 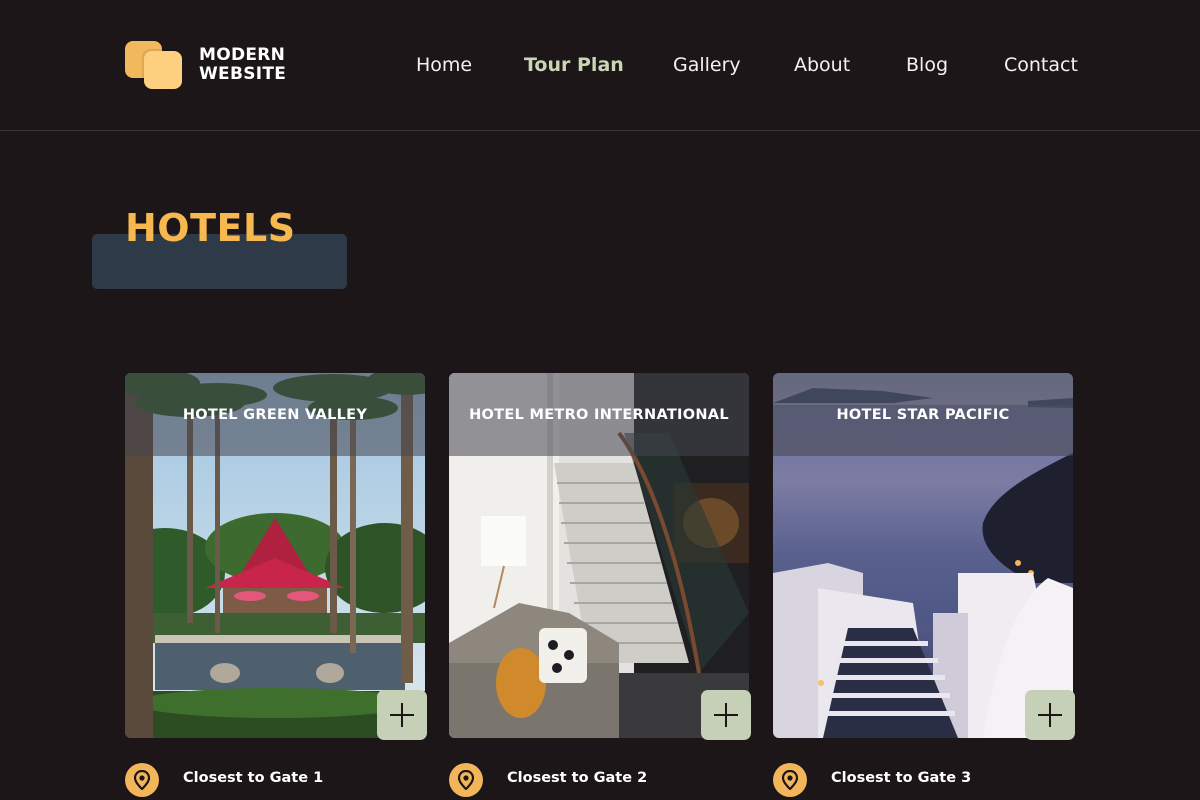 What do you see at coordinates (924, 556) in the screenshot?
I see `hotel-card: HOTEL STAR PACIFIC` at bounding box center [924, 556].